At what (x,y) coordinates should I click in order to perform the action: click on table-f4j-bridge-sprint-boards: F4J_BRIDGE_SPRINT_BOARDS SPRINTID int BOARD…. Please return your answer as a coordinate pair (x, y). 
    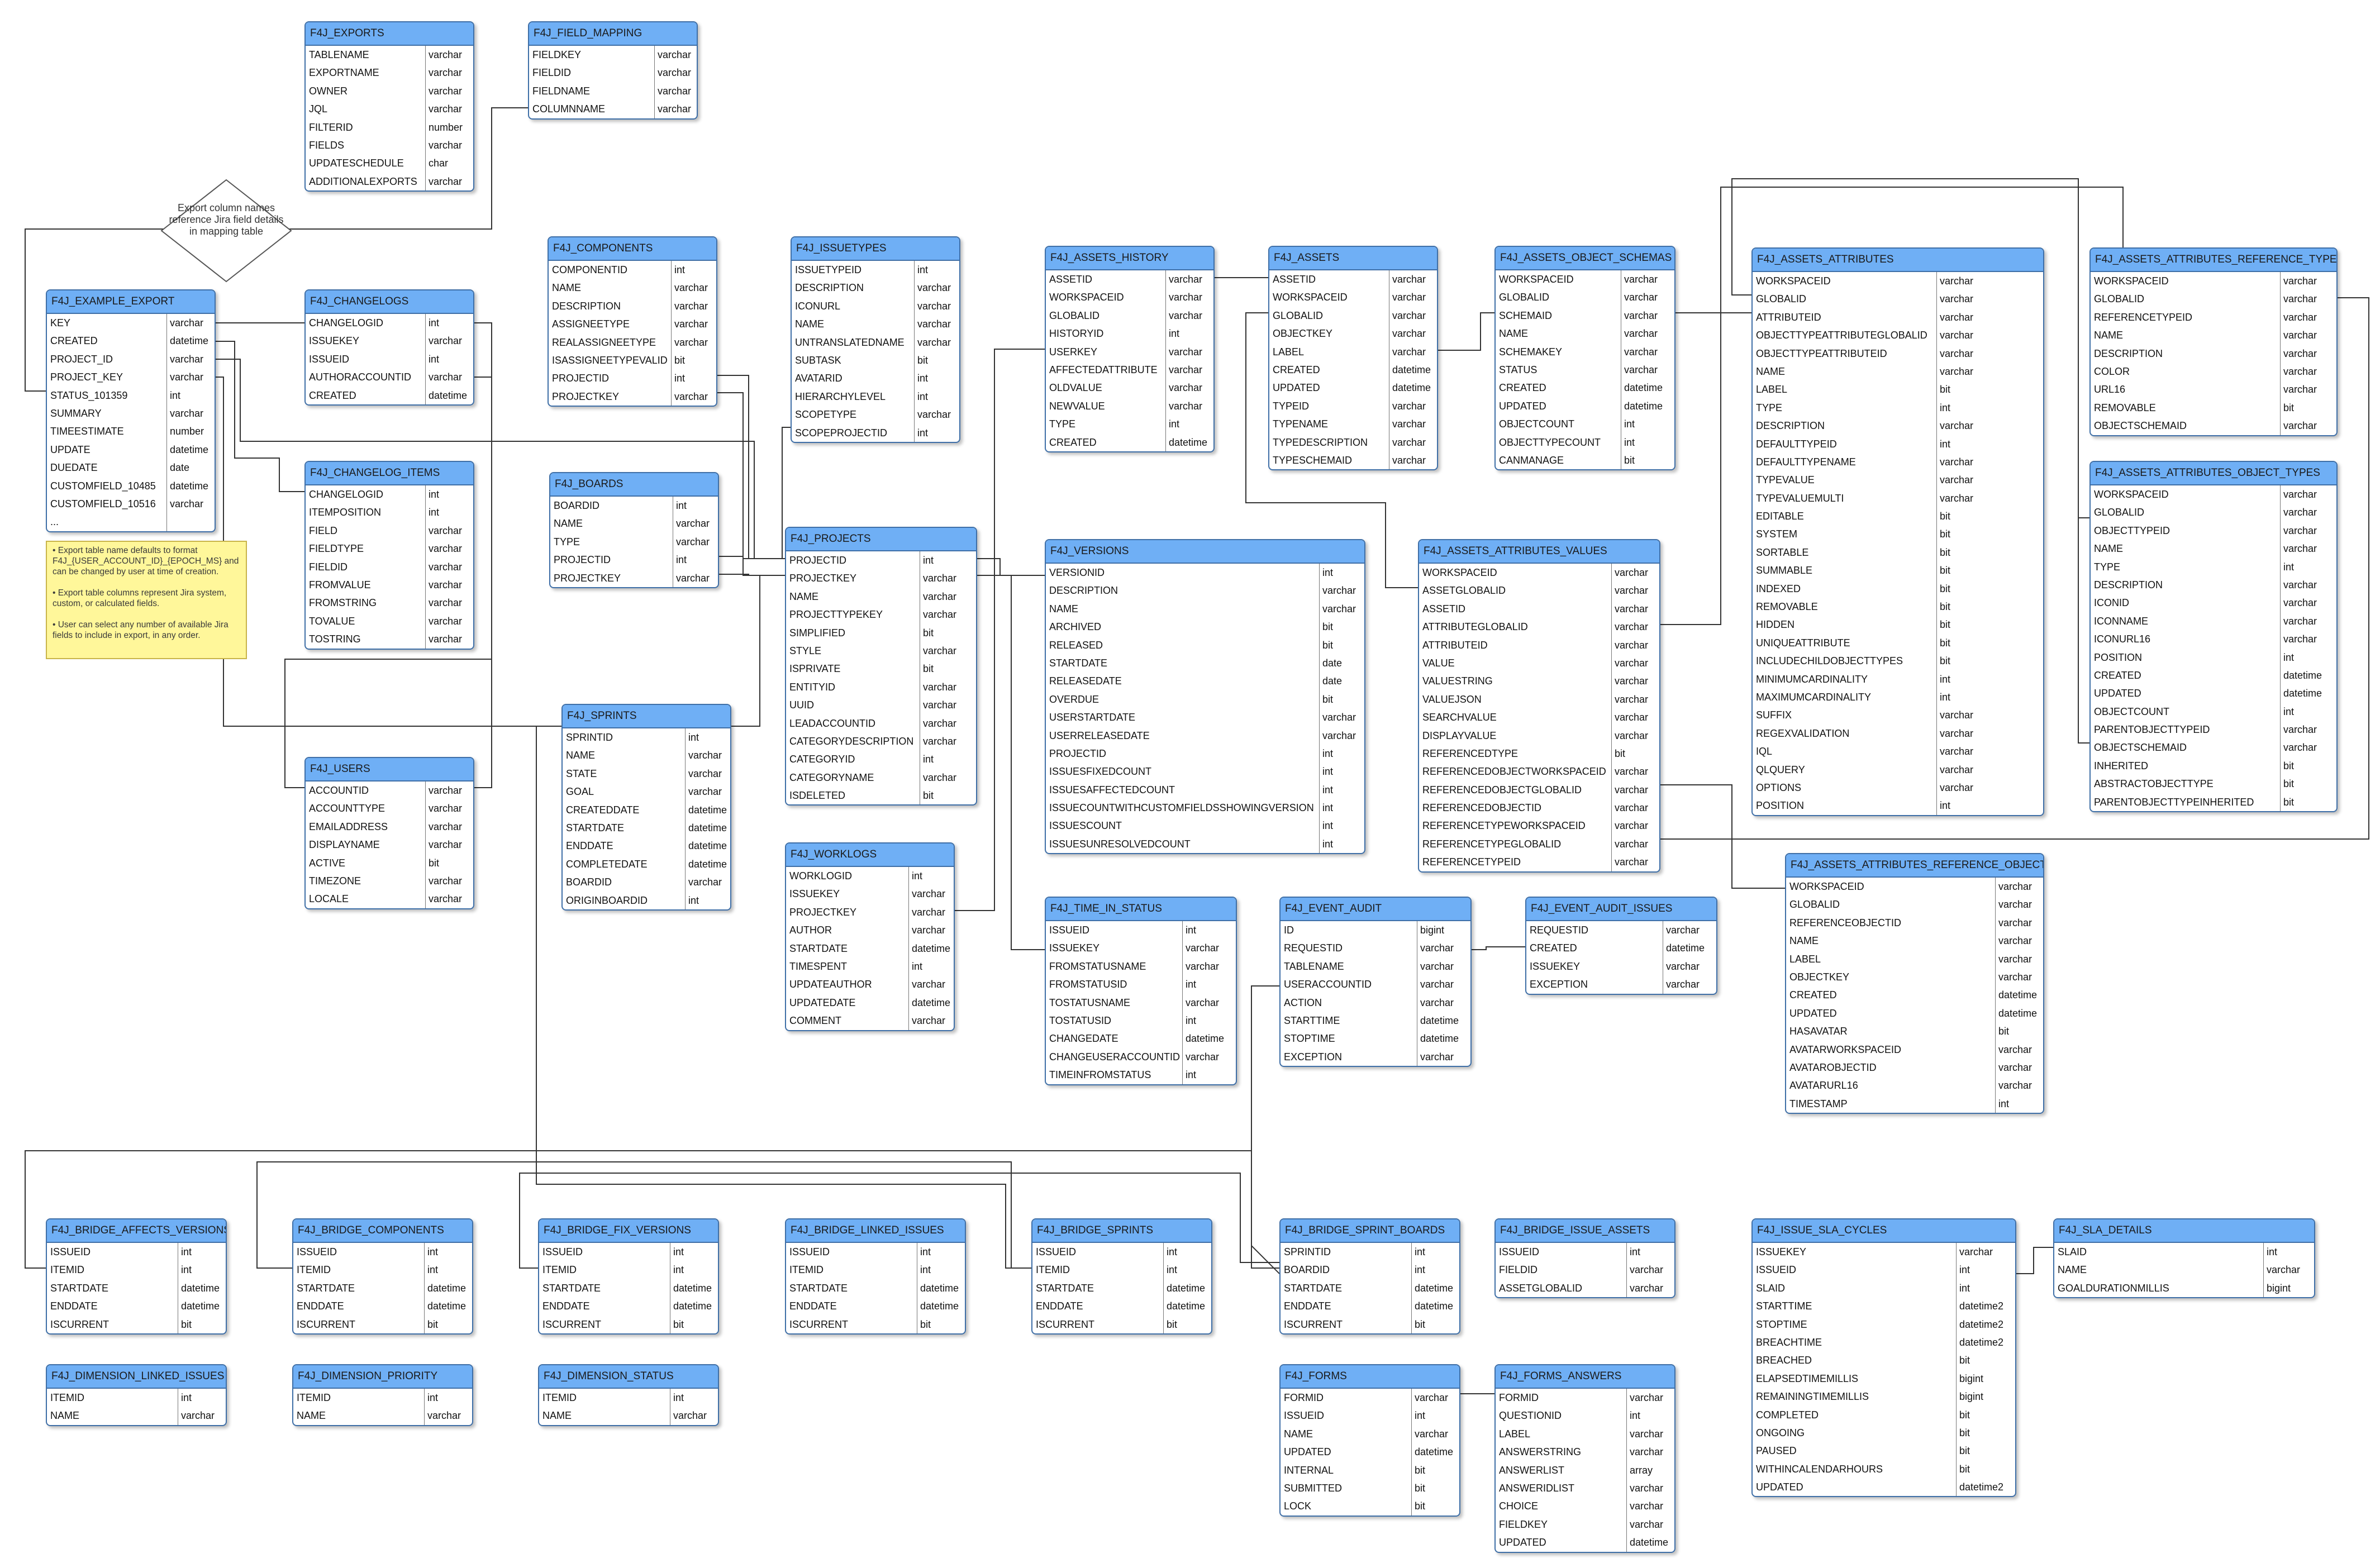
    Looking at the image, I should click on (1369, 1276).